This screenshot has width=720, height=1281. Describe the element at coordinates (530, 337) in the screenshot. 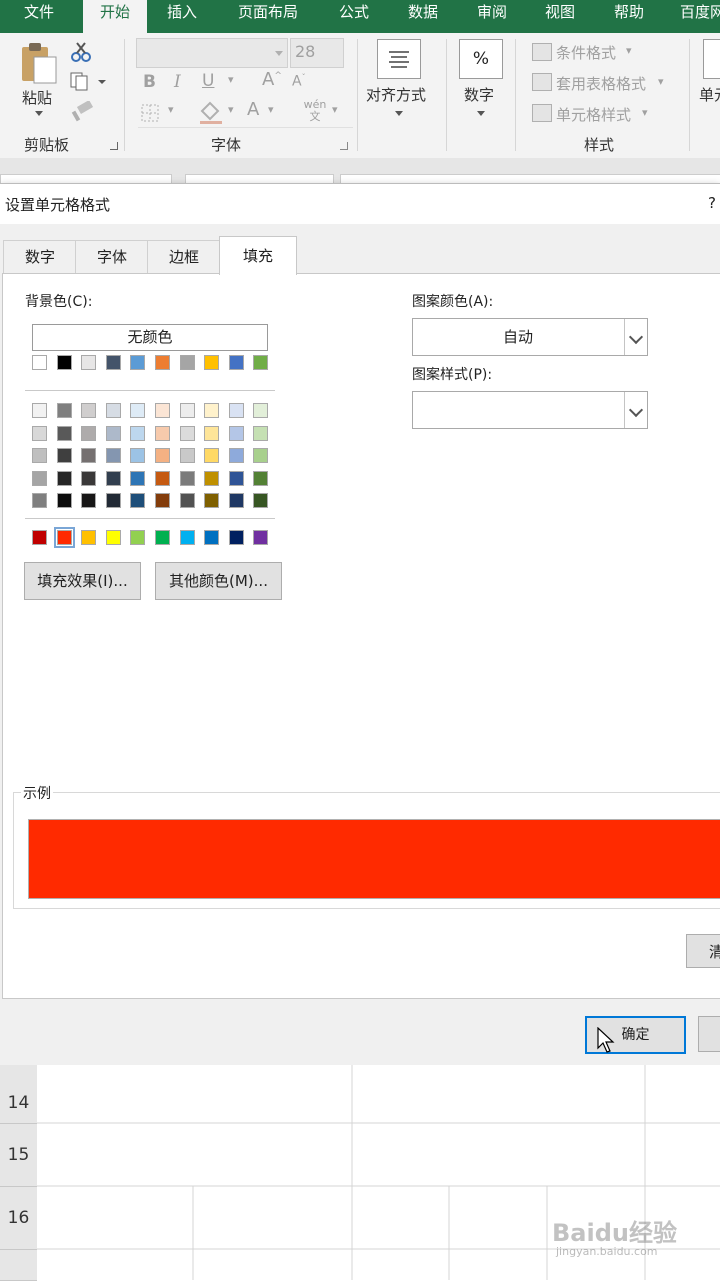

I see `pattern-color-select: 自动` at that location.